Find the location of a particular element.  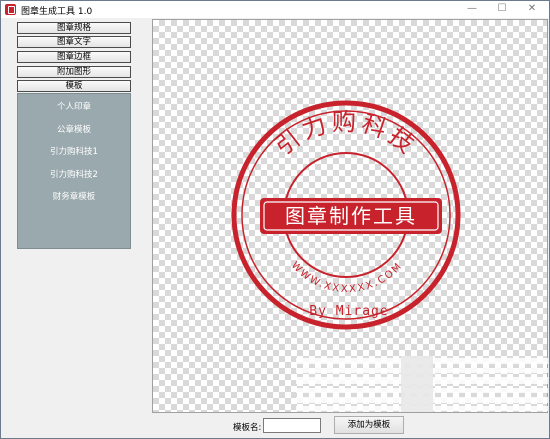

template-name-label: 模板名: is located at coordinates (247, 428).